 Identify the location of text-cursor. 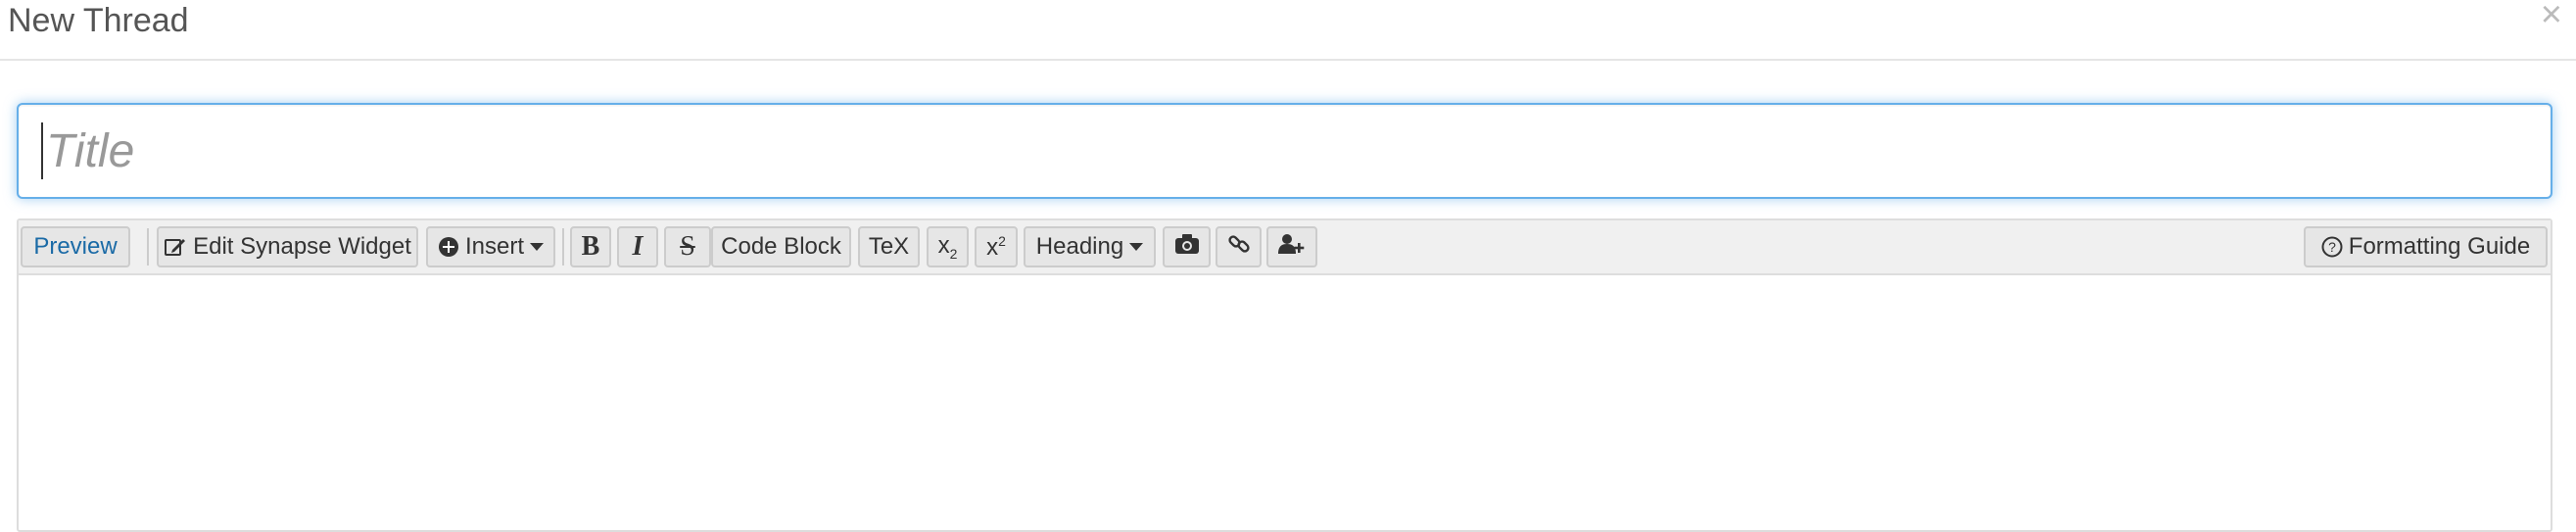
(42, 150).